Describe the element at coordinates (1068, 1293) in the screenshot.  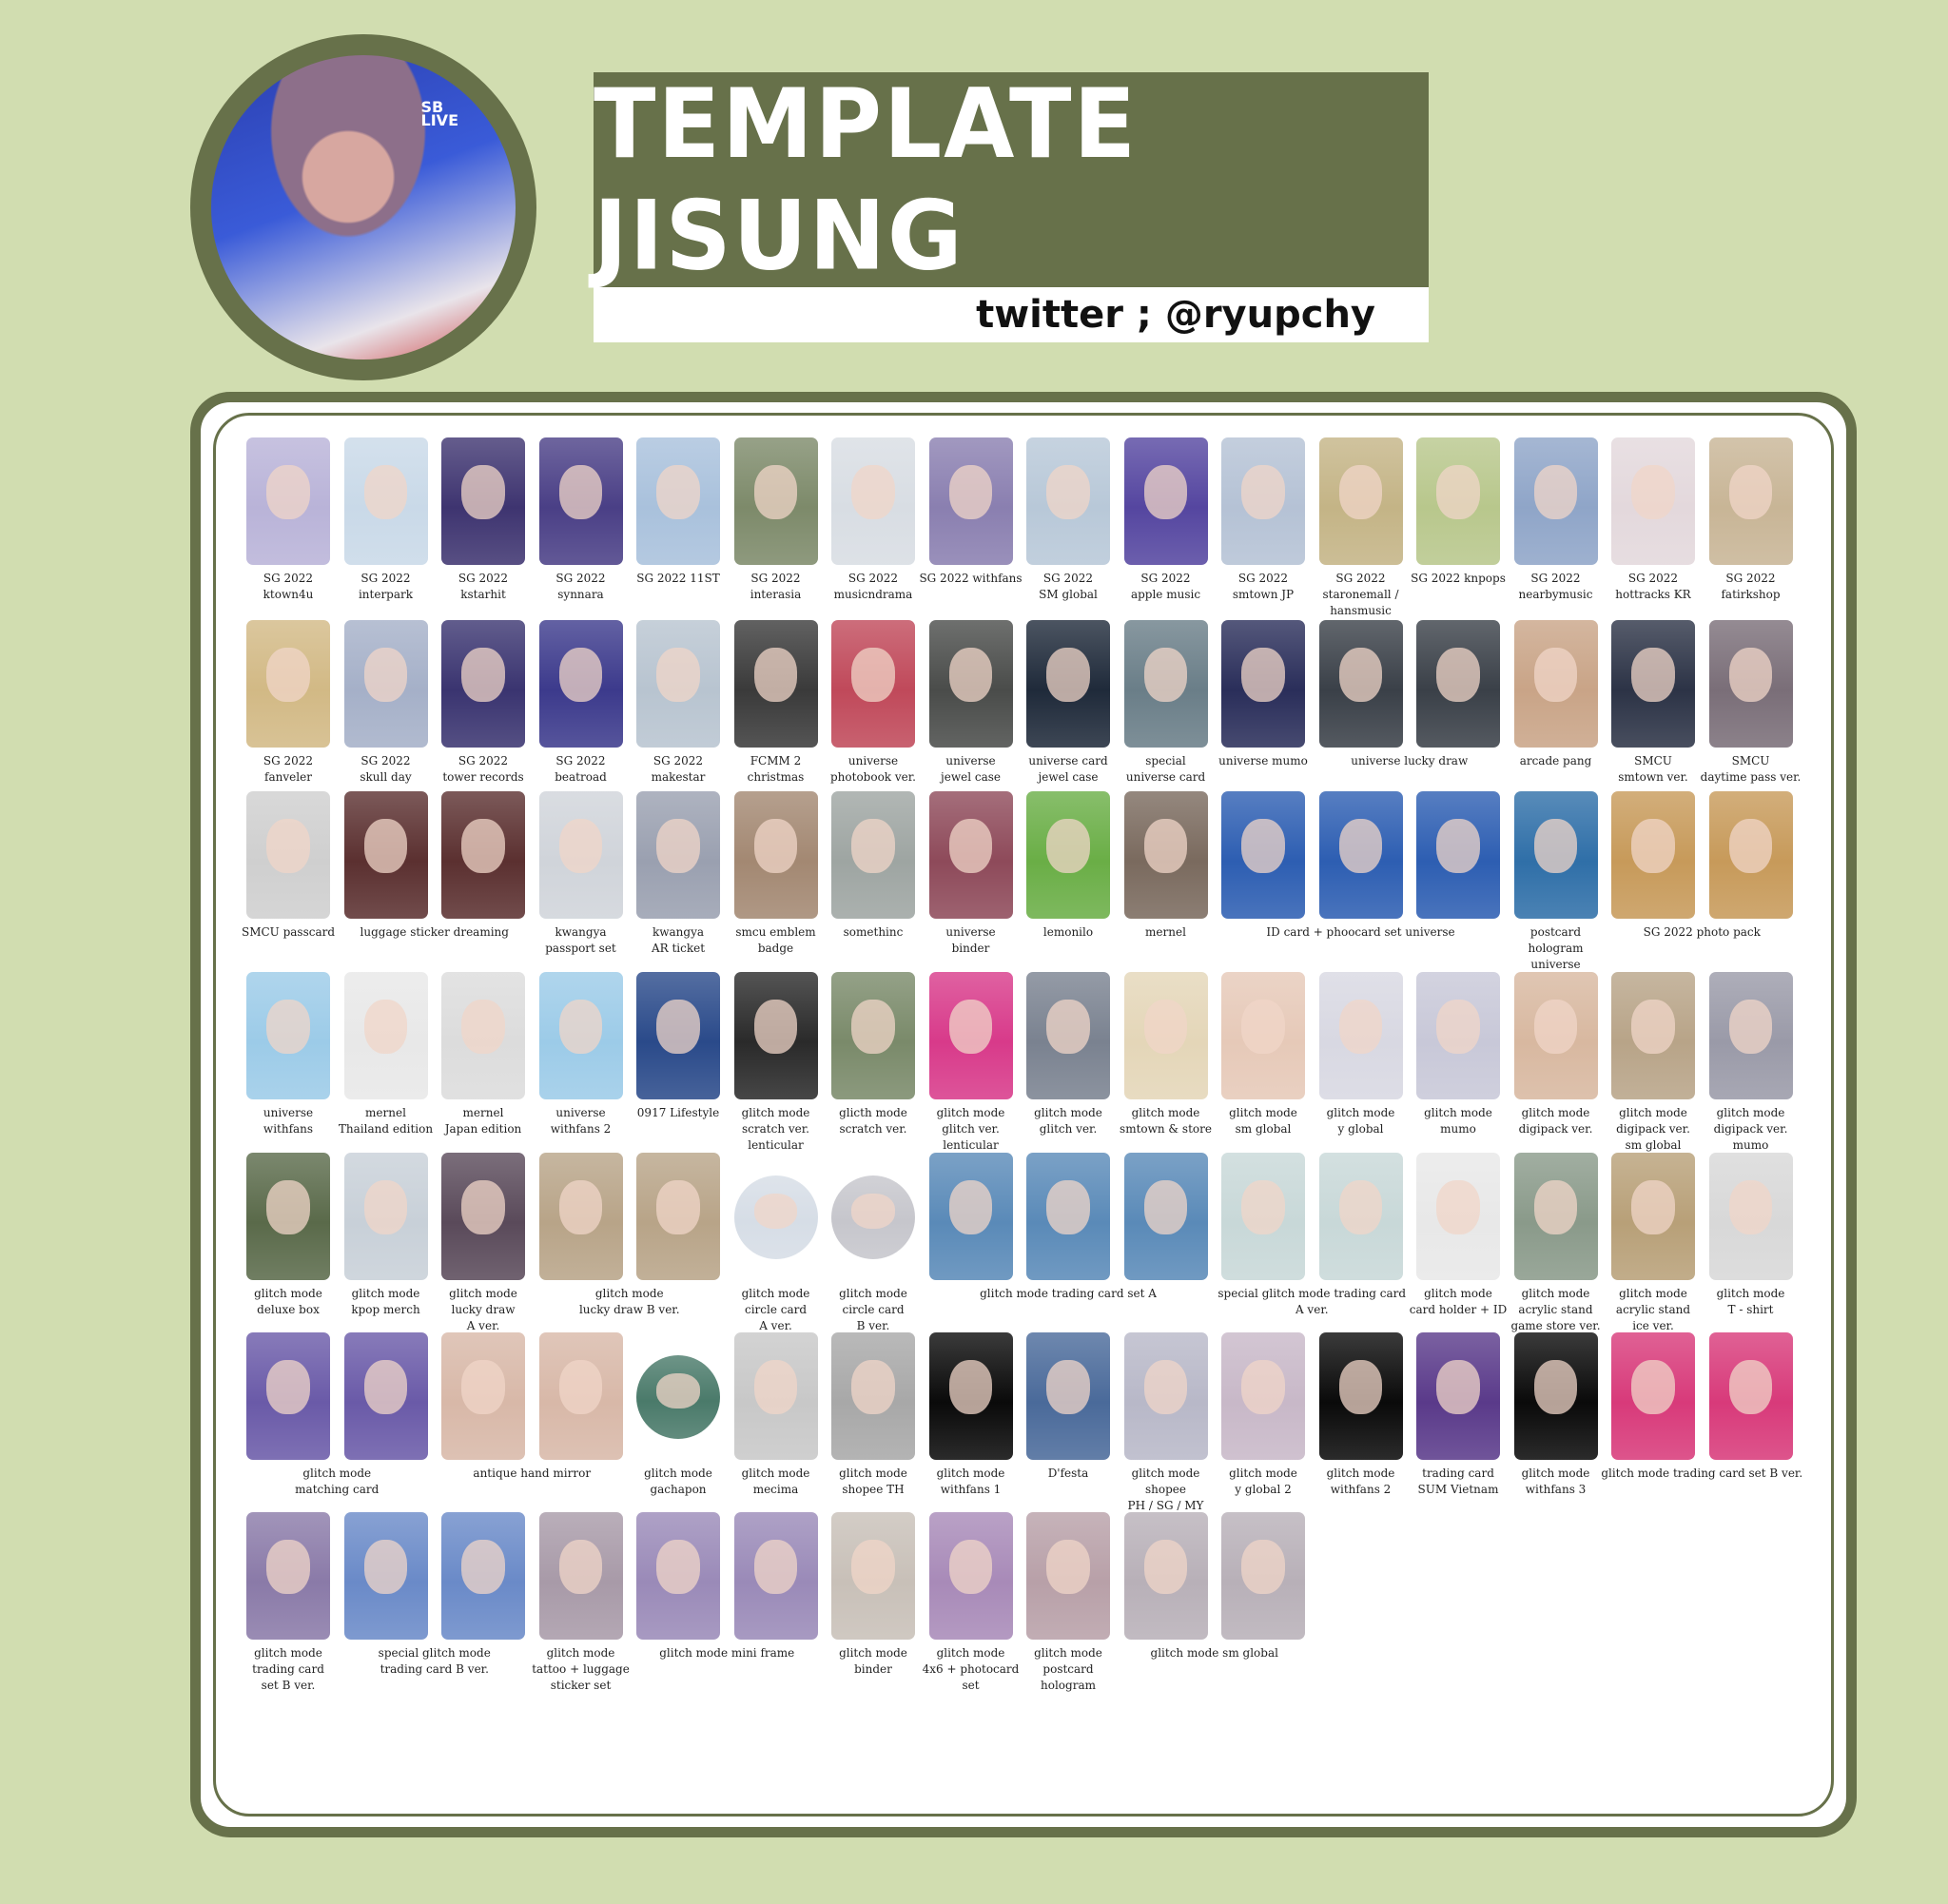
I see `photocard-label: glitch mode trading card set A` at that location.